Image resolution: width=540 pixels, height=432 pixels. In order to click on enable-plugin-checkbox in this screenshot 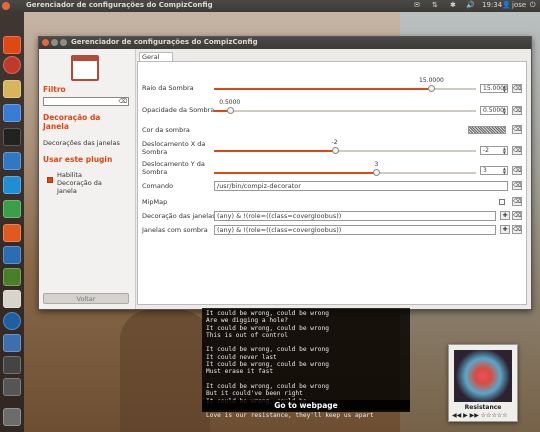, I will do `click(50, 180)`.